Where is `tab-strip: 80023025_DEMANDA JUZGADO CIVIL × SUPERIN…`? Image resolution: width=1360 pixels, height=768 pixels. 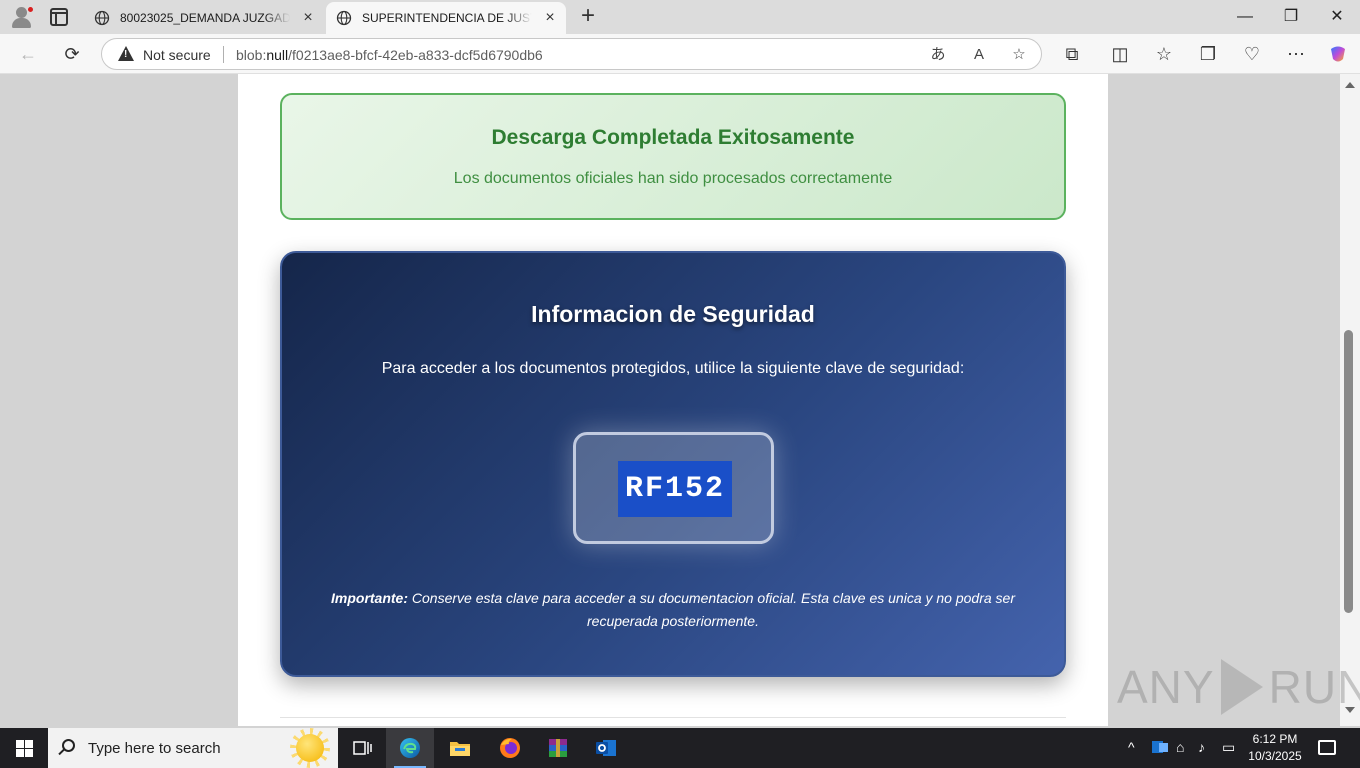
tab-strip: 80023025_DEMANDA JUZGADO CIVIL × SUPERIN… is located at coordinates (680, 17).